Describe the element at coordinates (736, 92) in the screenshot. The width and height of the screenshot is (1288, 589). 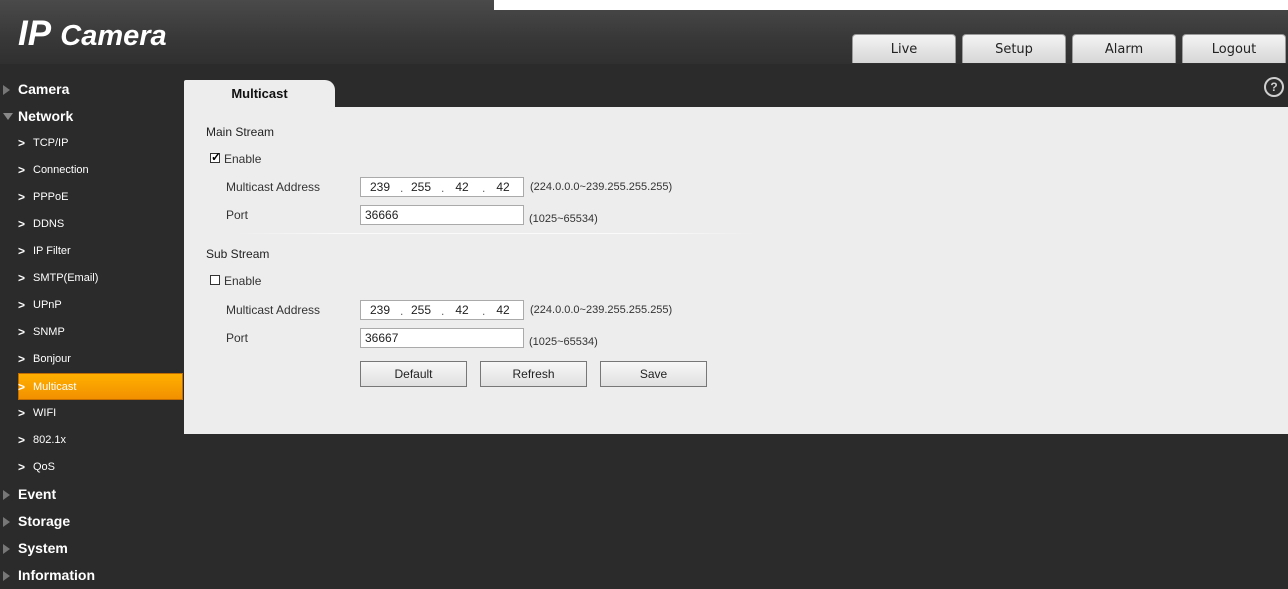
I see `content-tab-bar: Multicast ?` at that location.